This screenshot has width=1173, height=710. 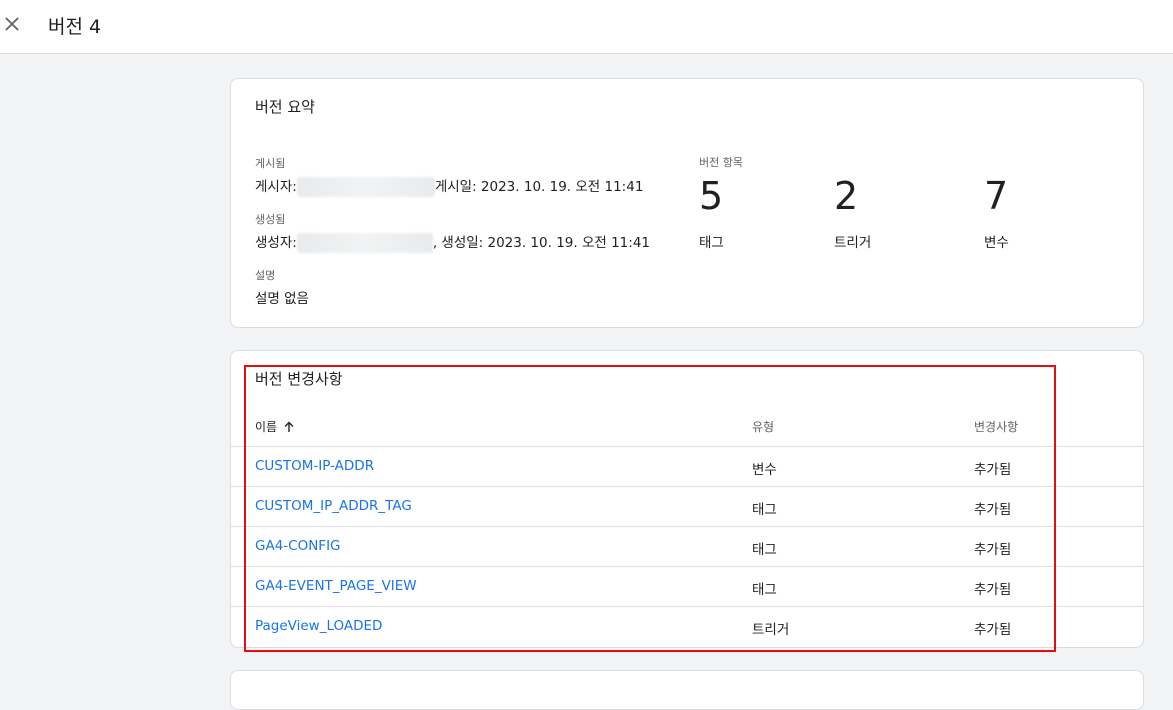 I want to click on created-info: 생성자: , 생성일: 2023. 10. 19. 오전 11:41, so click(x=452, y=242).